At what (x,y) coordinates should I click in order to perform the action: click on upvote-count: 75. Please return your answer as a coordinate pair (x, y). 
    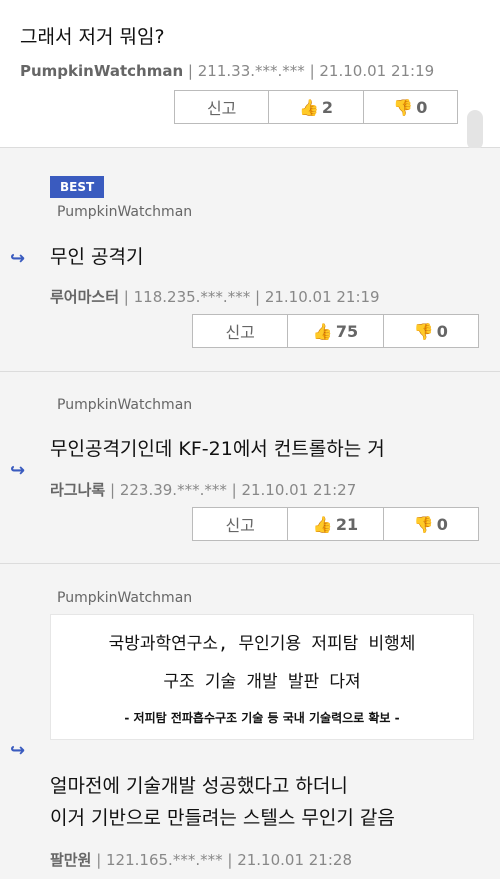
    Looking at the image, I should click on (347, 331).